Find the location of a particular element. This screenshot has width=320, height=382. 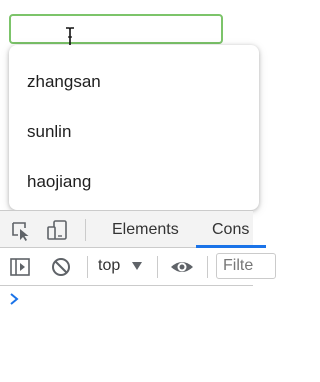

console-prompt-icon is located at coordinates (14, 299).